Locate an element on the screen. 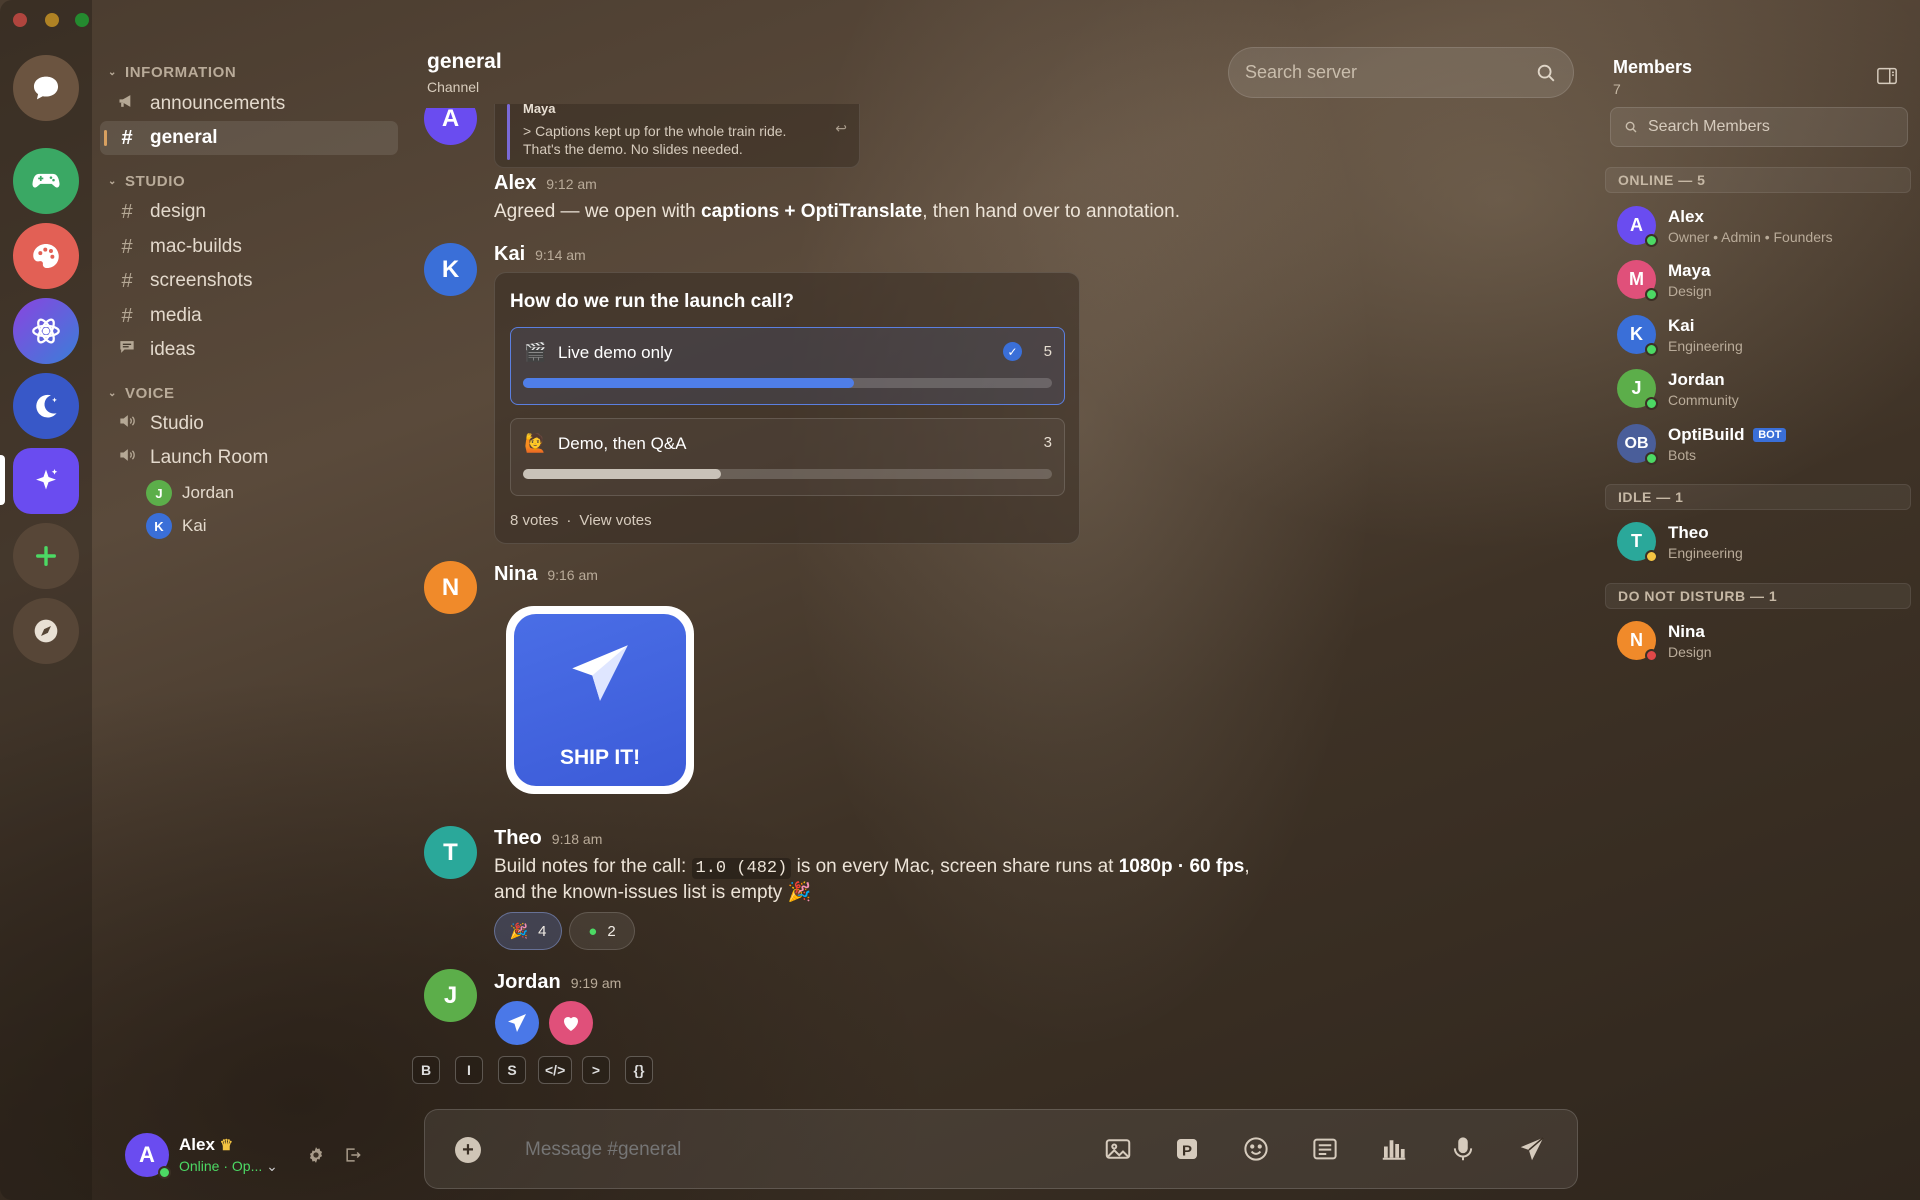 This screenshot has height=1200, width=1920. search-server-input: Search server is located at coordinates (1401, 72).